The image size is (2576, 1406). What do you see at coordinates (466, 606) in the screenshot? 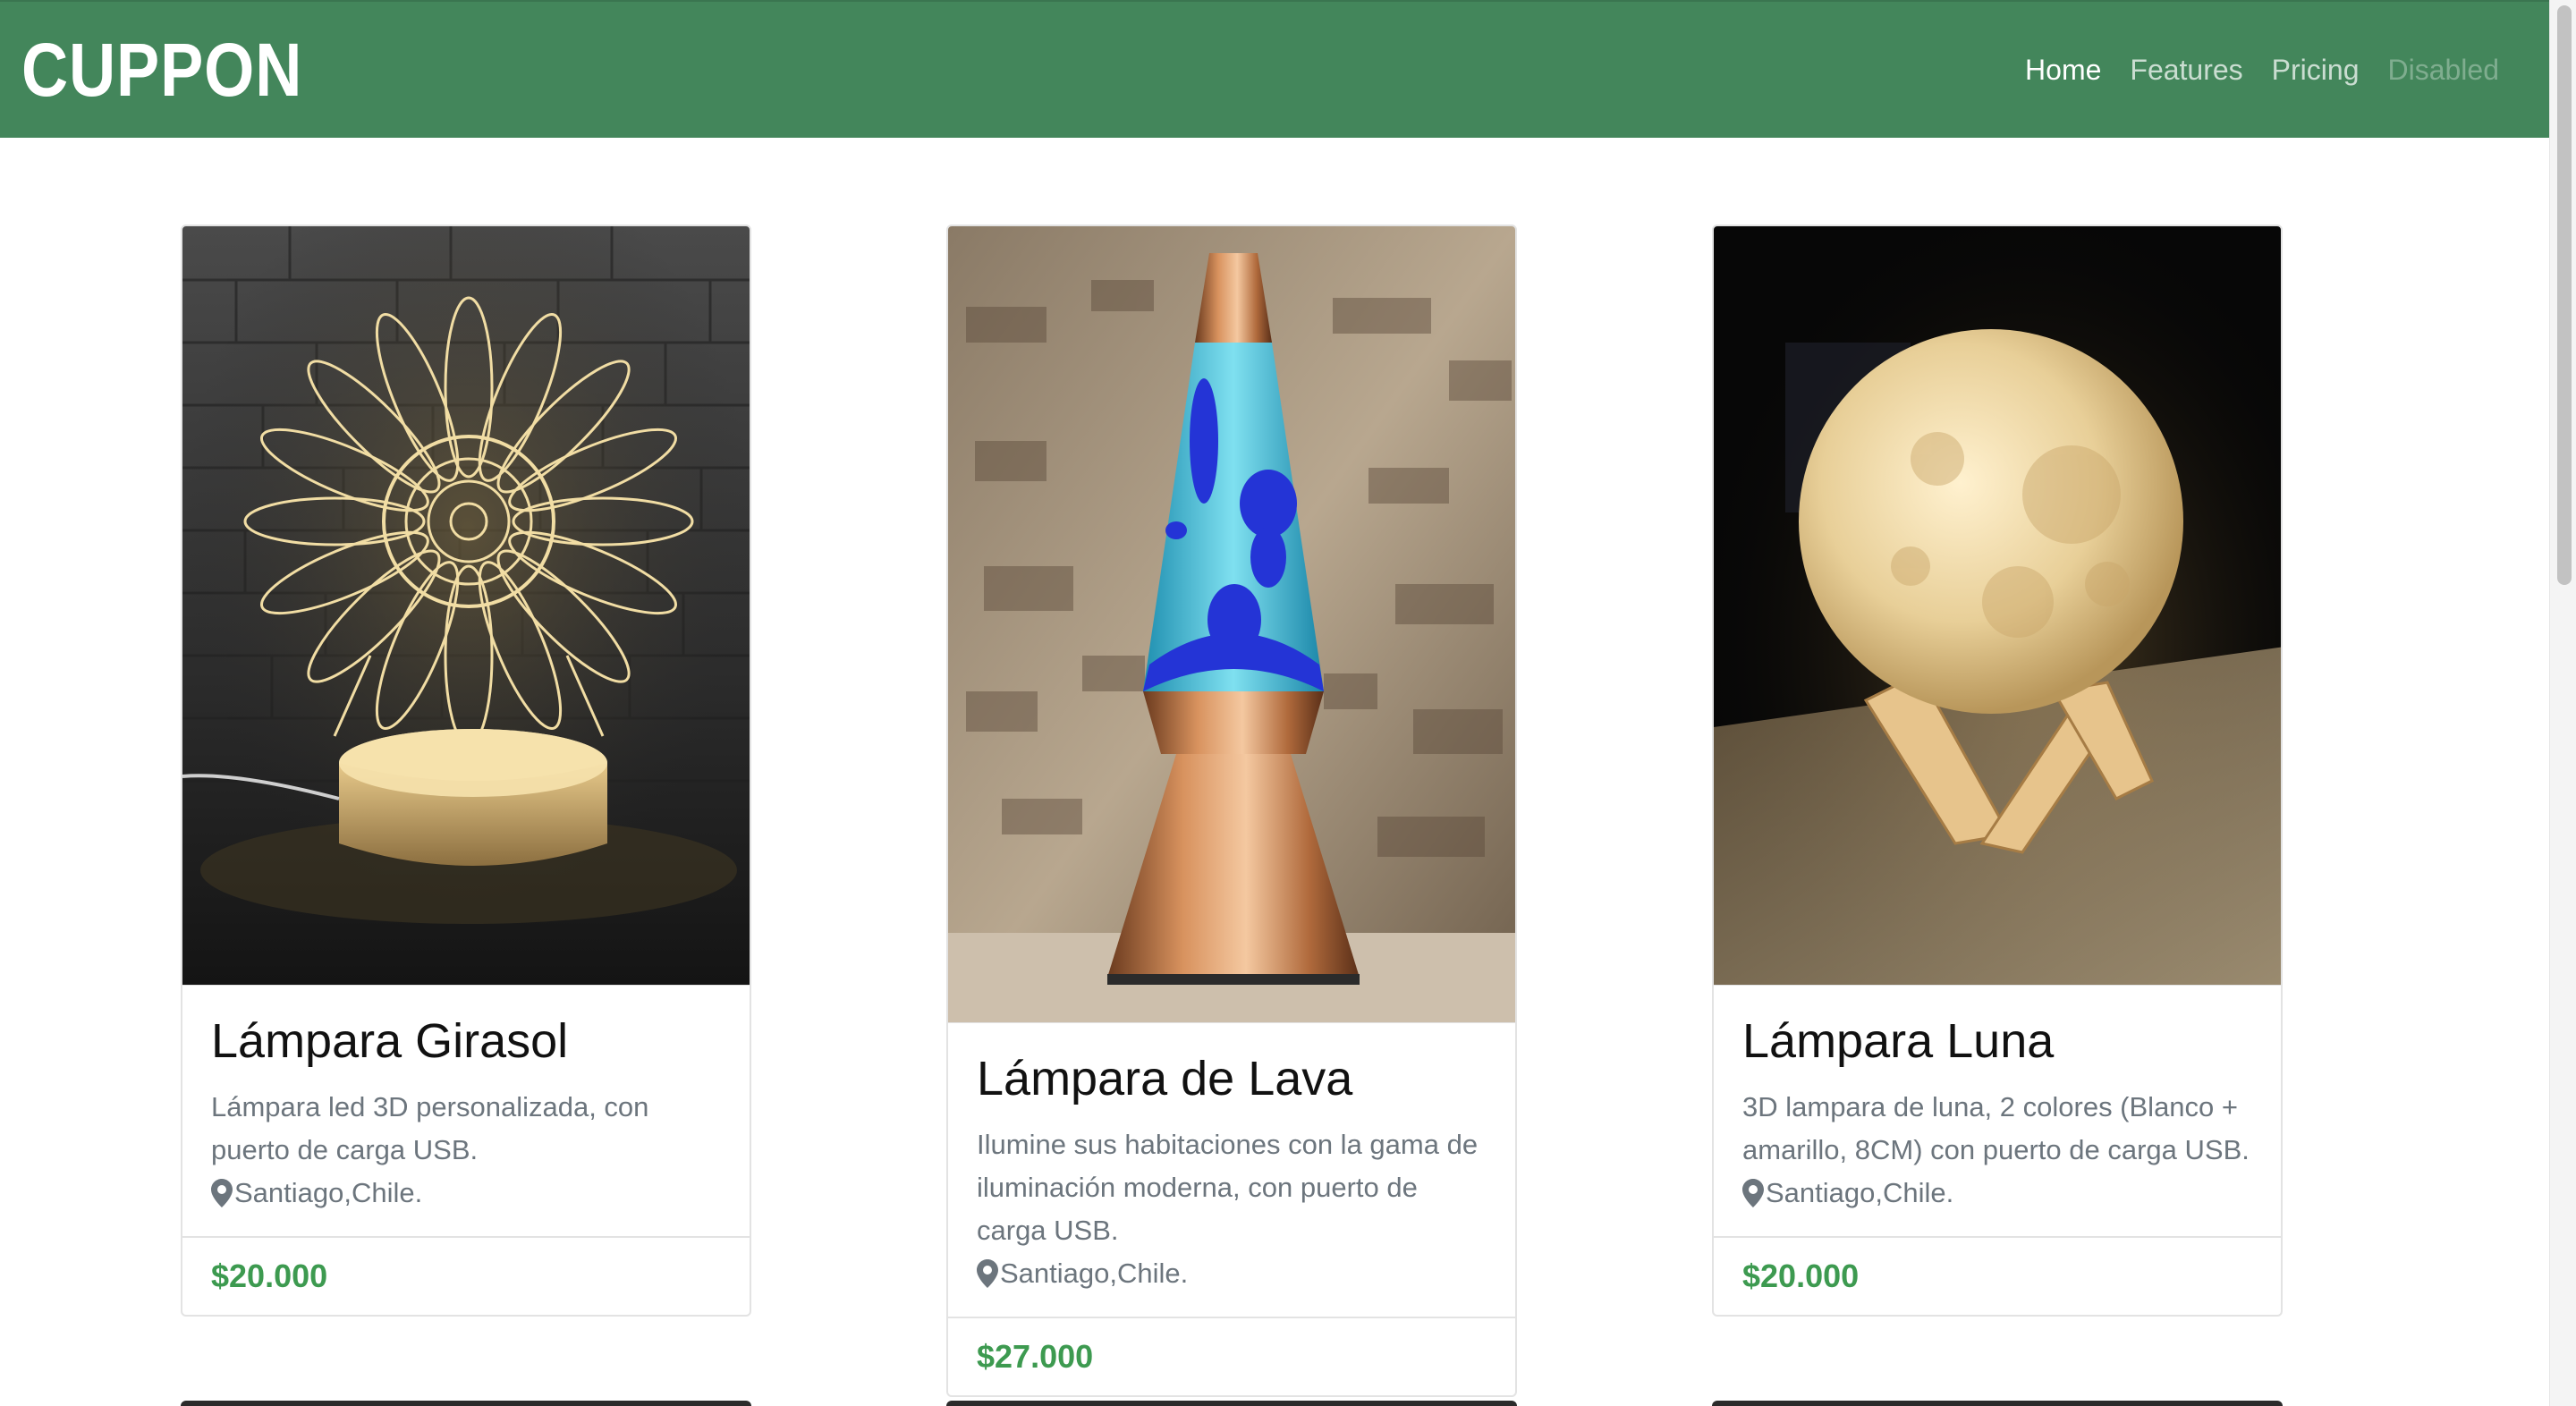
I see `product-image-girasol` at bounding box center [466, 606].